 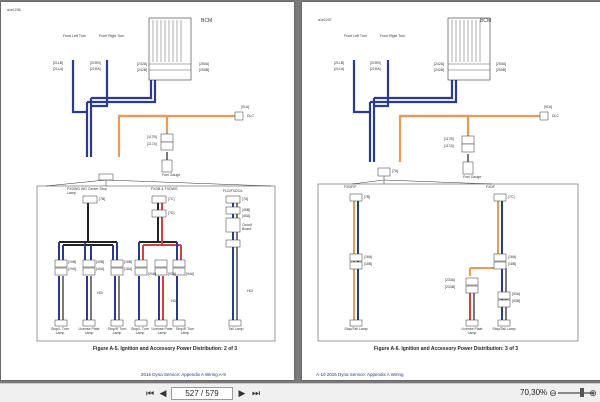 What do you see at coordinates (60, 331) in the screenshot?
I see `stop-left-turn-lamp-label: Stop/L Turn Lamp` at bounding box center [60, 331].